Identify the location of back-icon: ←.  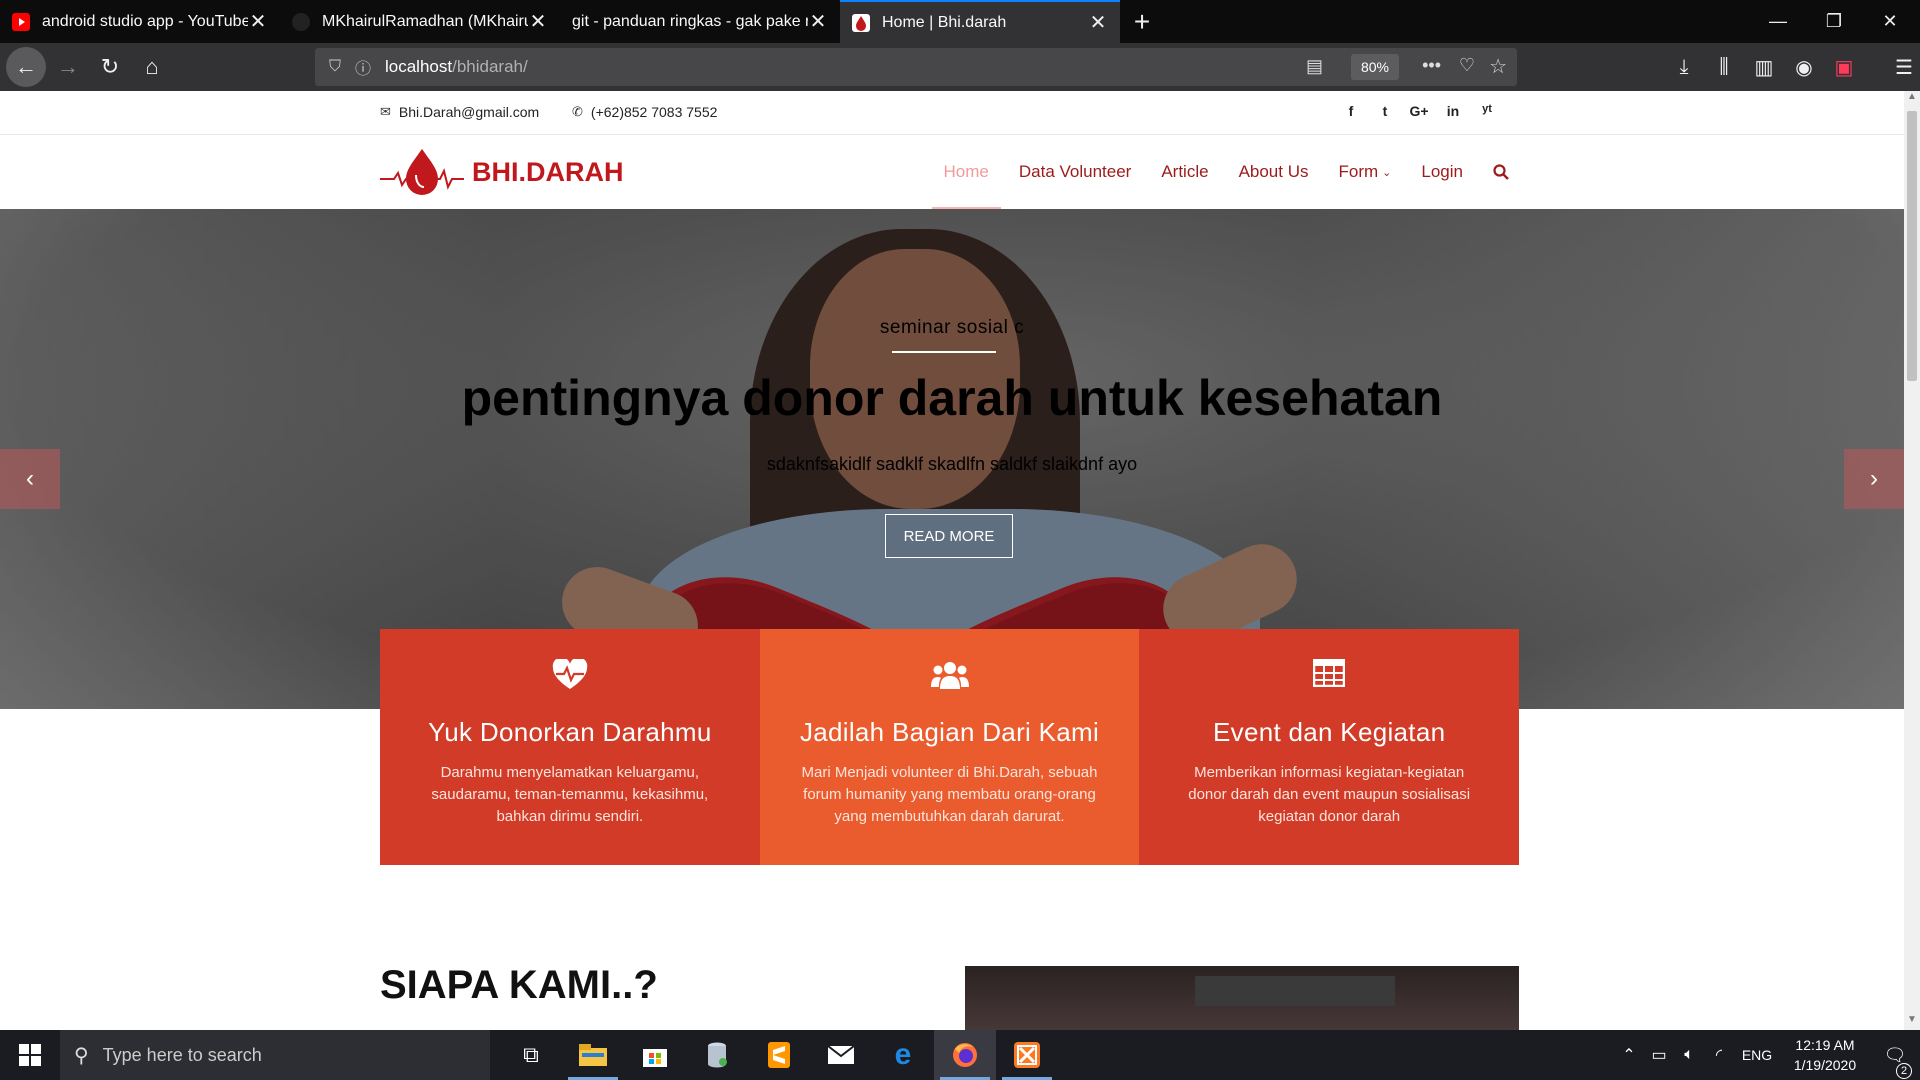
(26, 67).